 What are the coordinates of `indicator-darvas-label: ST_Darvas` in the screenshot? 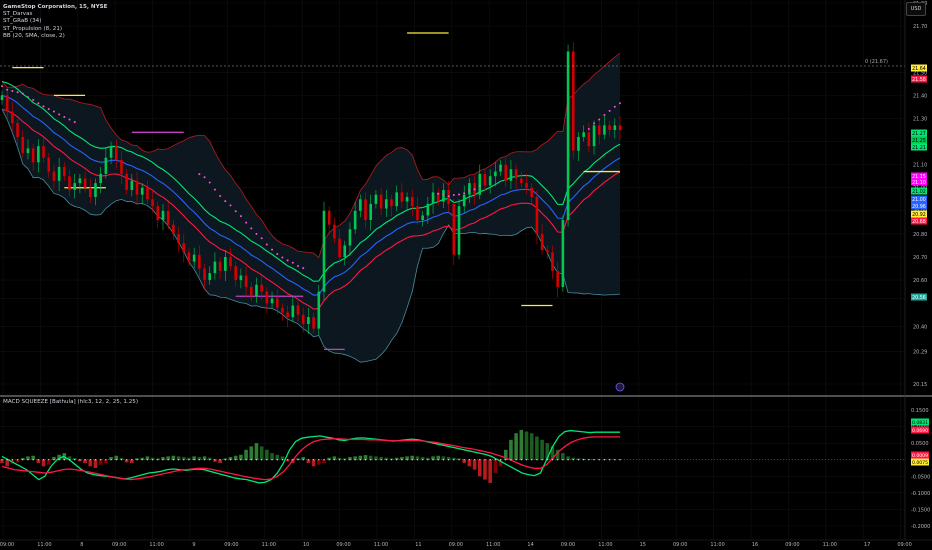 It's located at (55, 14).